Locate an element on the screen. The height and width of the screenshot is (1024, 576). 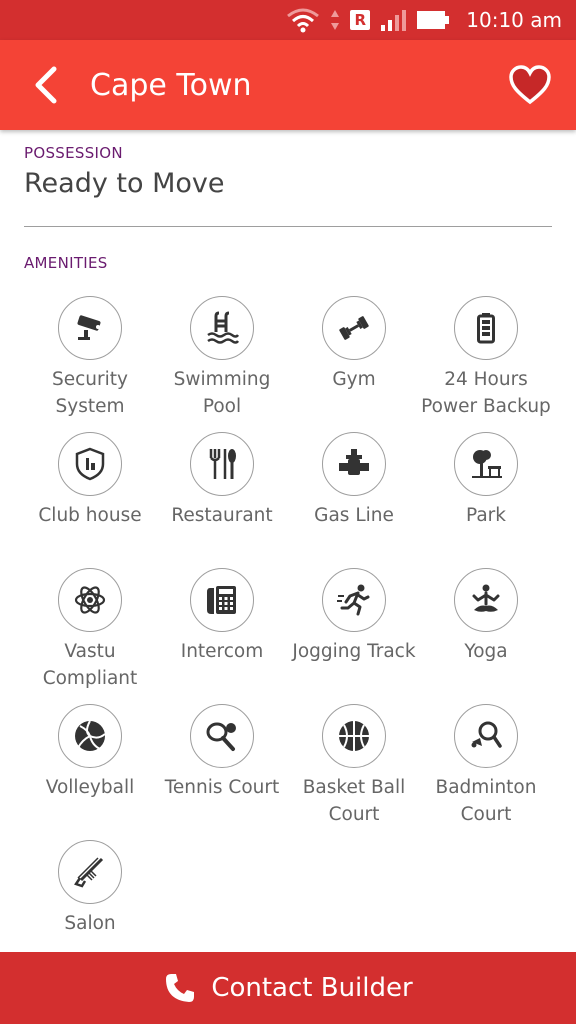
contact-builder-button: Contact Builder is located at coordinates (288, 988).